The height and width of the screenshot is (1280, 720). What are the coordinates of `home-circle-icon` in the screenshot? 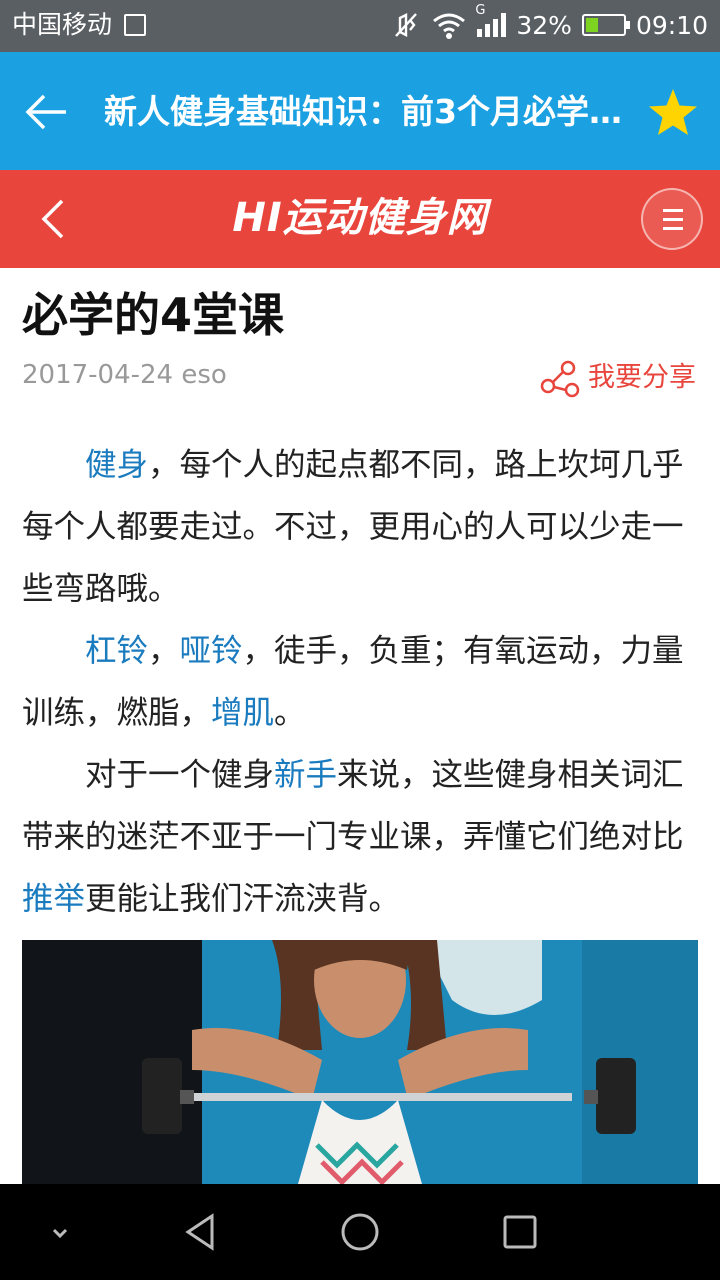 It's located at (360, 1232).